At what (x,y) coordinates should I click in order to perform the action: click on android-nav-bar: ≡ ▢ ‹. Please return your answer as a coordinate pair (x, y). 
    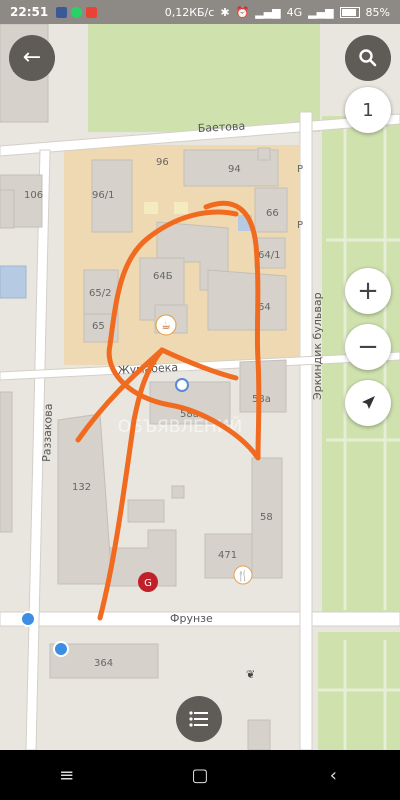
    Looking at the image, I should click on (200, 775).